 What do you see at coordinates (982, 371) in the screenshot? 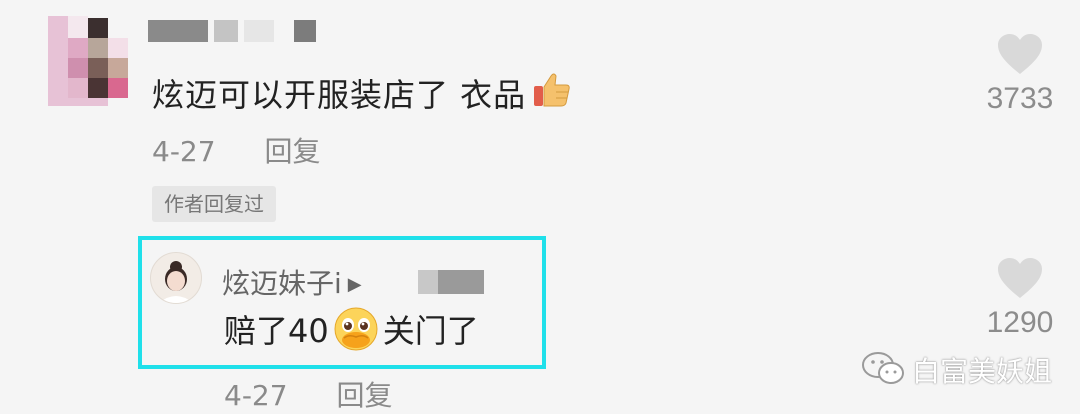
I see `watermark-text: 白富美妖姐` at bounding box center [982, 371].